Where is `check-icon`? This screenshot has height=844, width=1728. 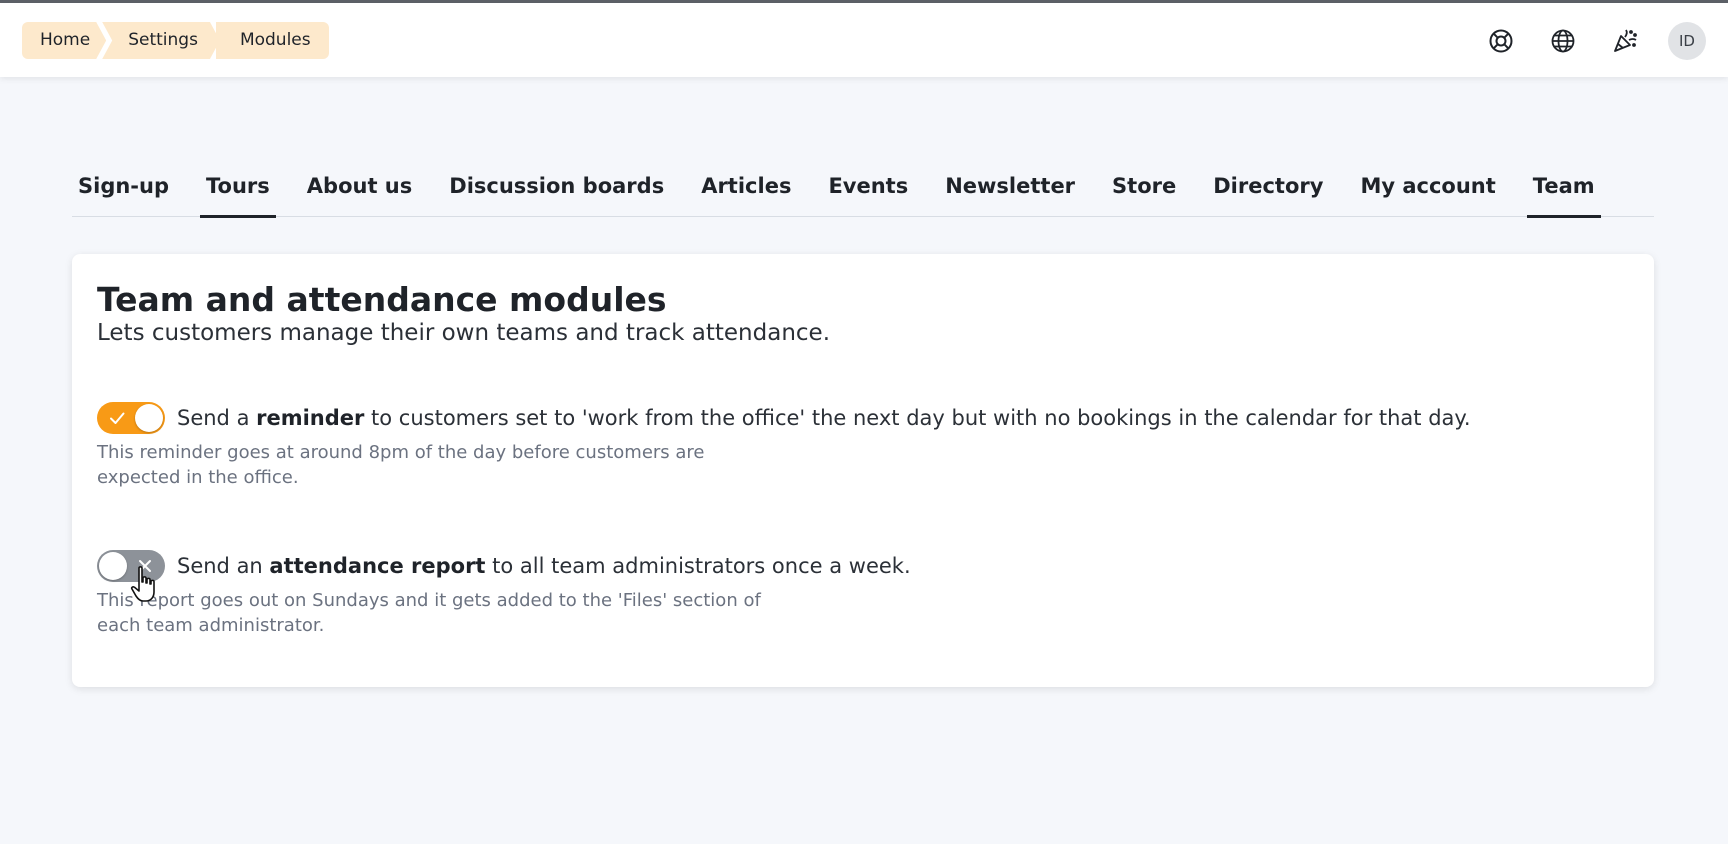 check-icon is located at coordinates (117, 418).